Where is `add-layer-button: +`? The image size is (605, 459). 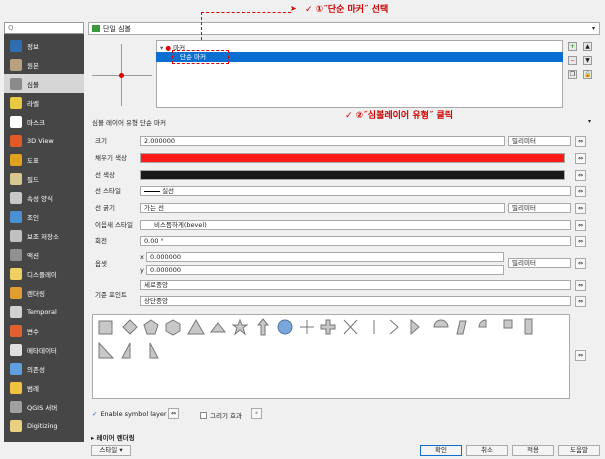
add-layer-button: + is located at coordinates (572, 46).